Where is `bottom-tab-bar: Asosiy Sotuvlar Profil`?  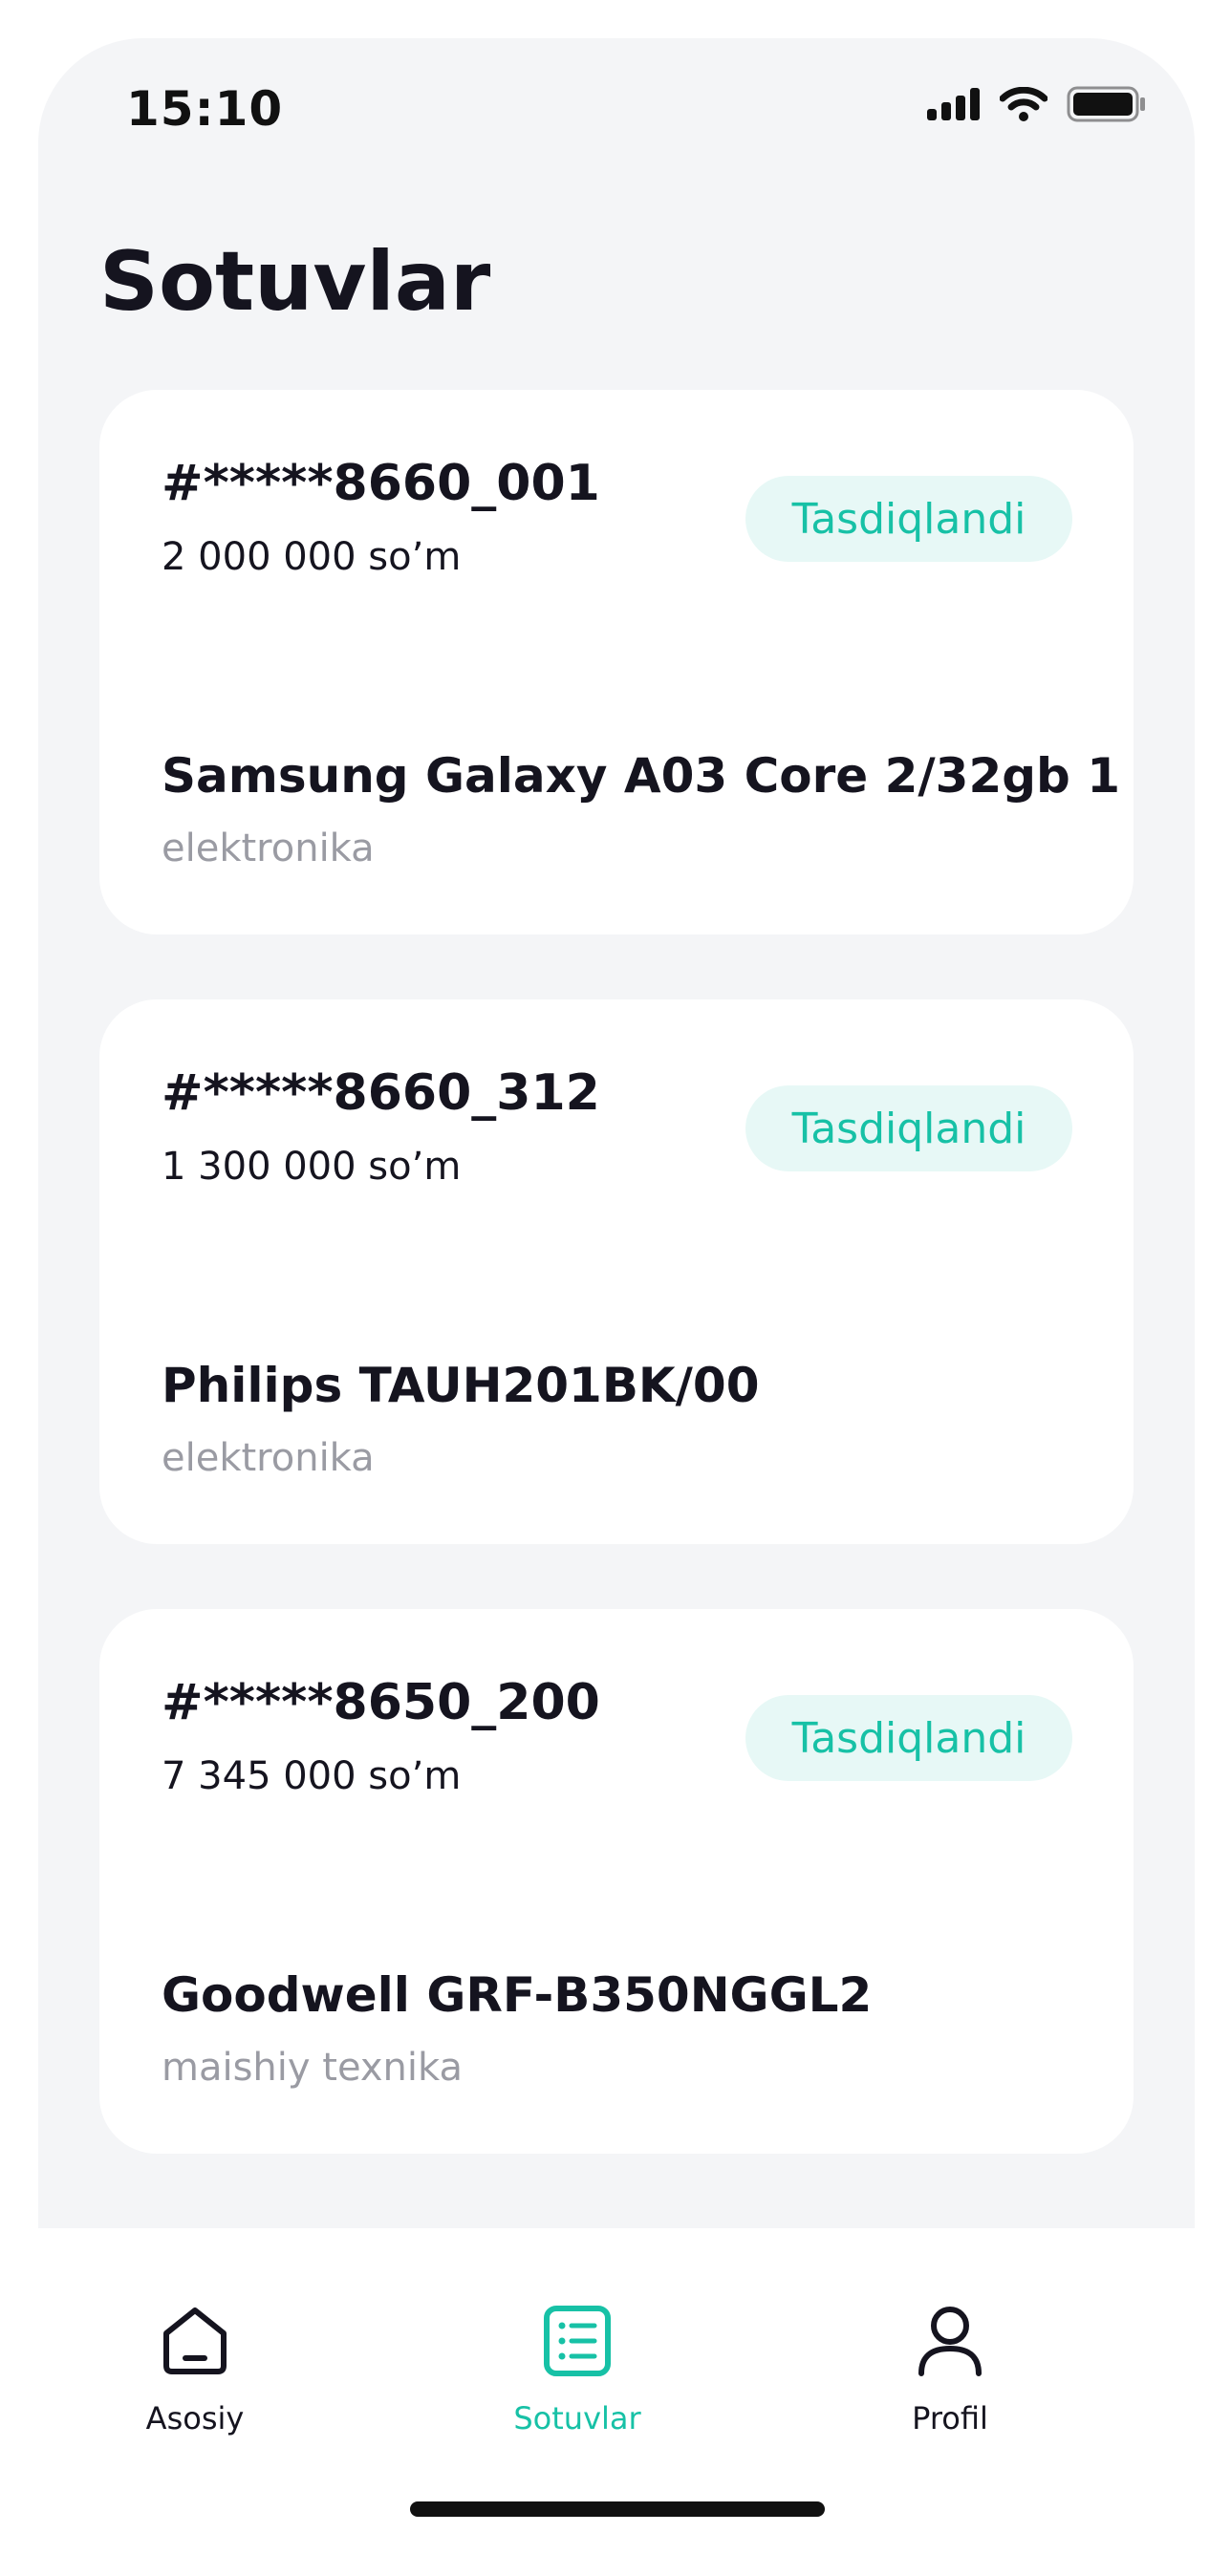
bottom-tab-bar: Asosiy Sotuvlar Profil is located at coordinates (615, 2402).